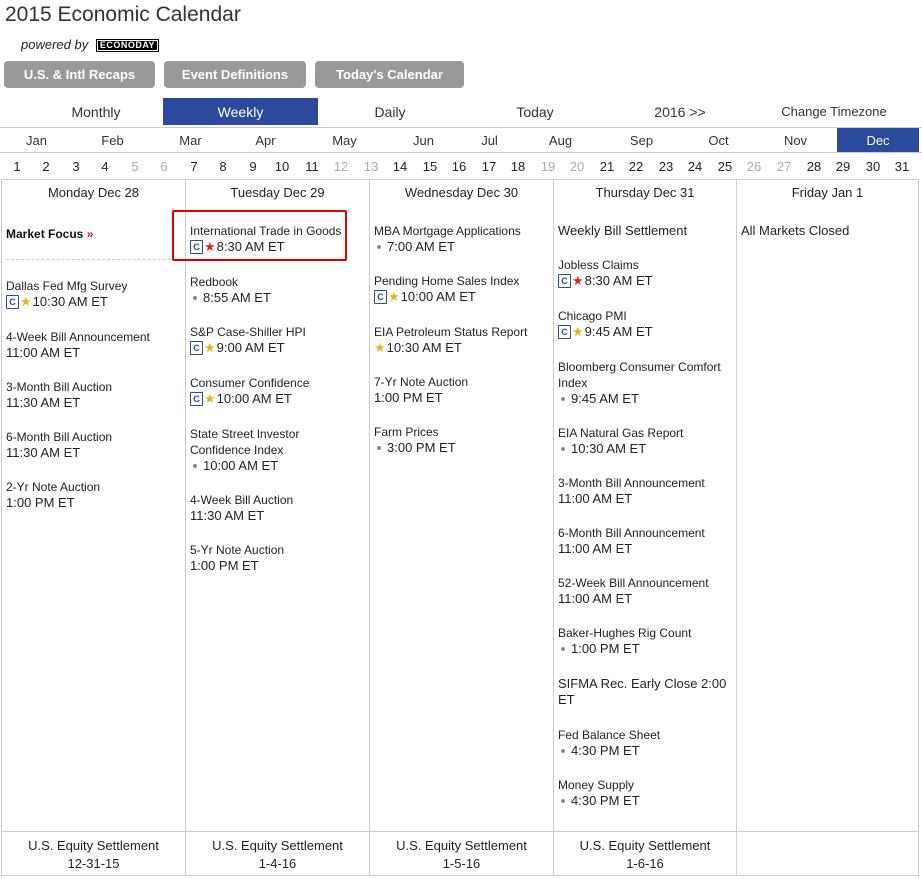 This screenshot has width=922, height=879. I want to click on day-link: 10, so click(282, 166).